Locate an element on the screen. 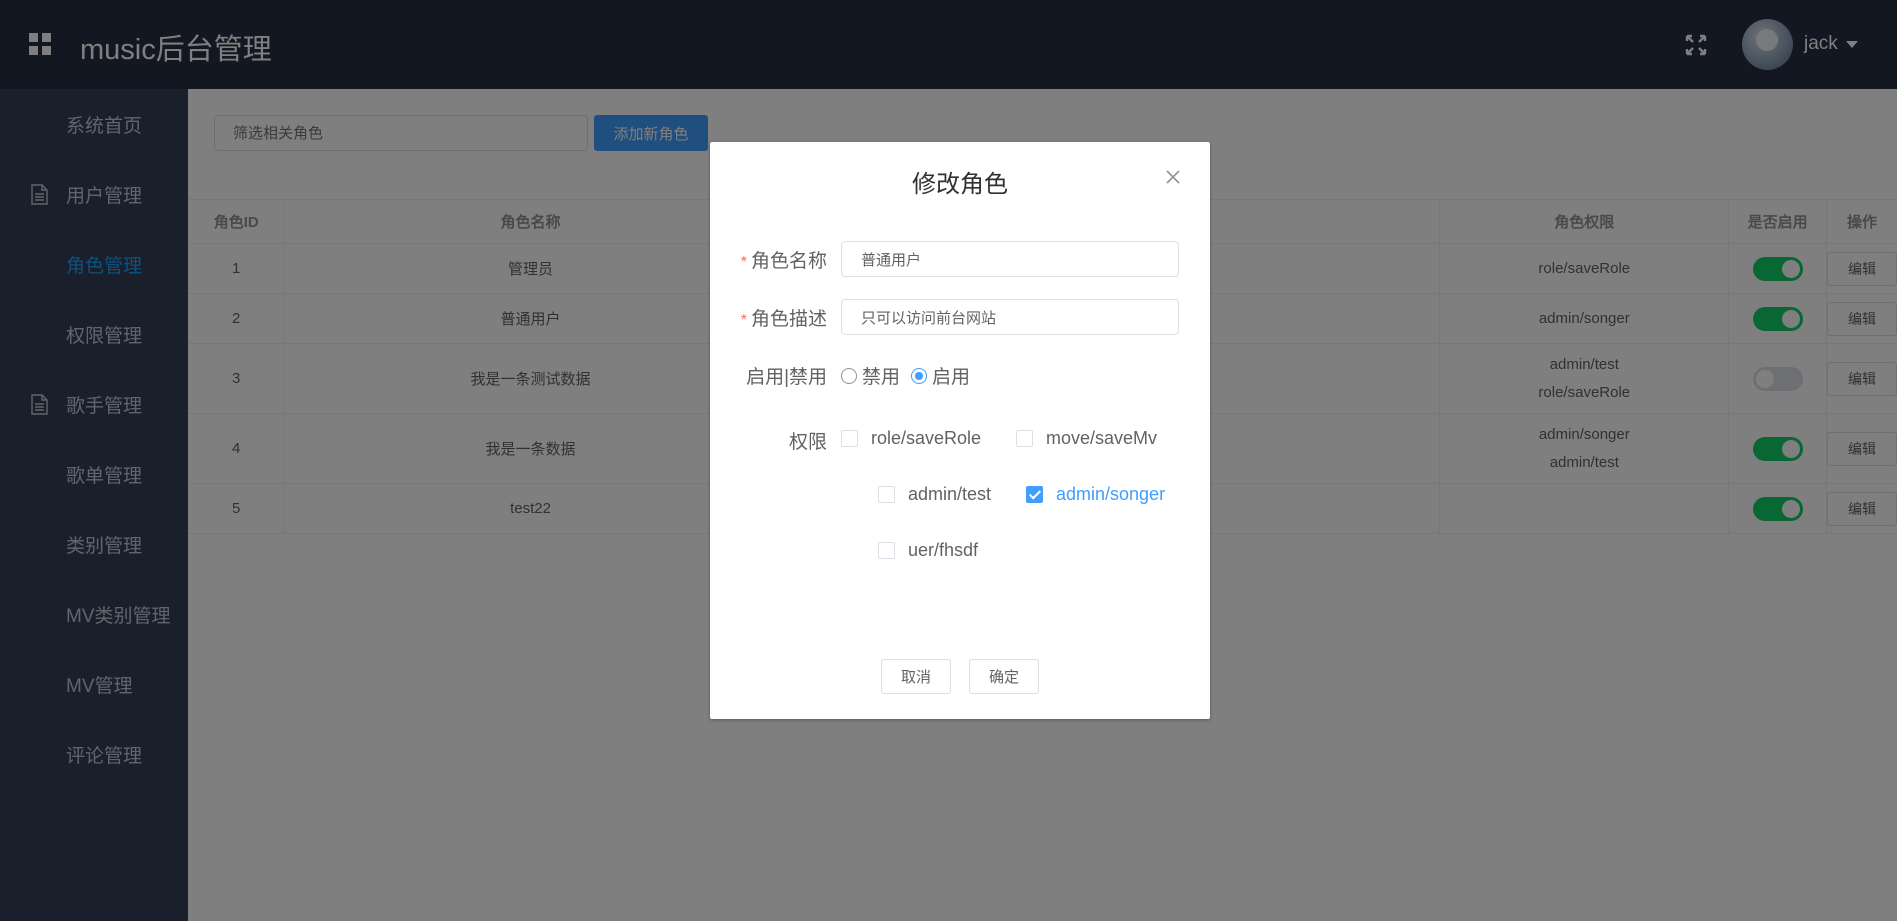 Image resolution: width=1897 pixels, height=921 pixels. close-icon is located at coordinates (1173, 177).